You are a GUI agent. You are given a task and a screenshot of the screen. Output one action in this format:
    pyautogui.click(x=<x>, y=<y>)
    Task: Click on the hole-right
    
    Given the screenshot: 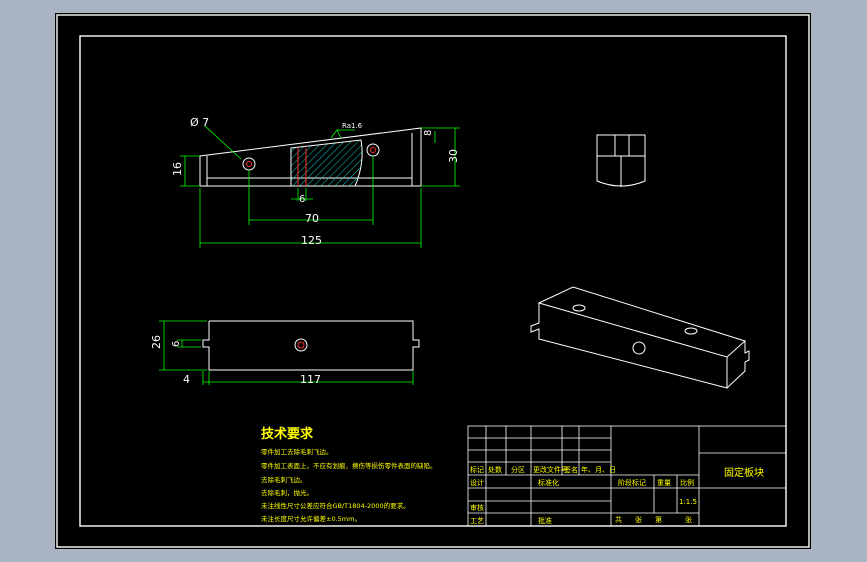 What is the action you would take?
    pyautogui.click(x=373, y=150)
    